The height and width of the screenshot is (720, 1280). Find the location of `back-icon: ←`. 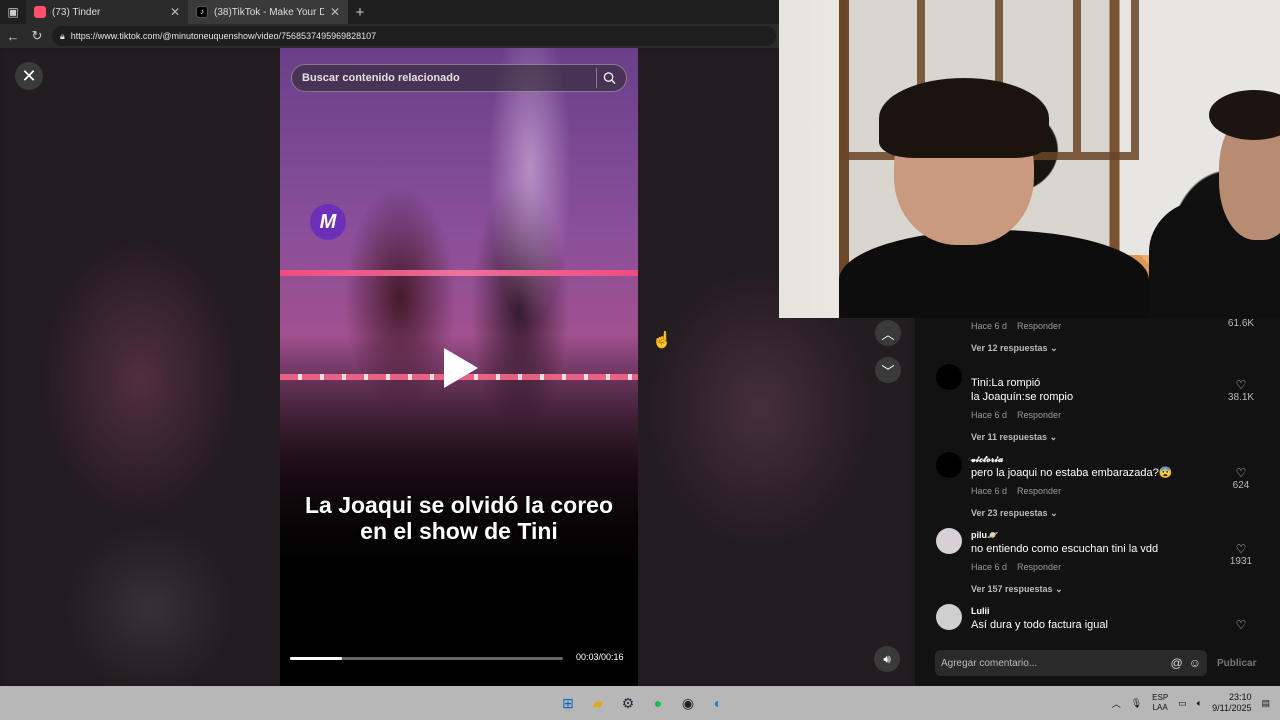

back-icon: ← is located at coordinates (13, 36).